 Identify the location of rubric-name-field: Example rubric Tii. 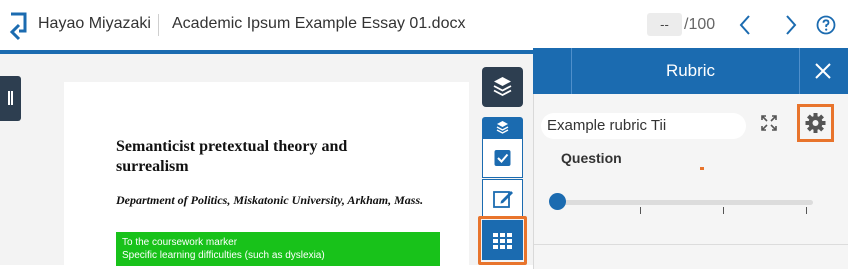
(643, 126).